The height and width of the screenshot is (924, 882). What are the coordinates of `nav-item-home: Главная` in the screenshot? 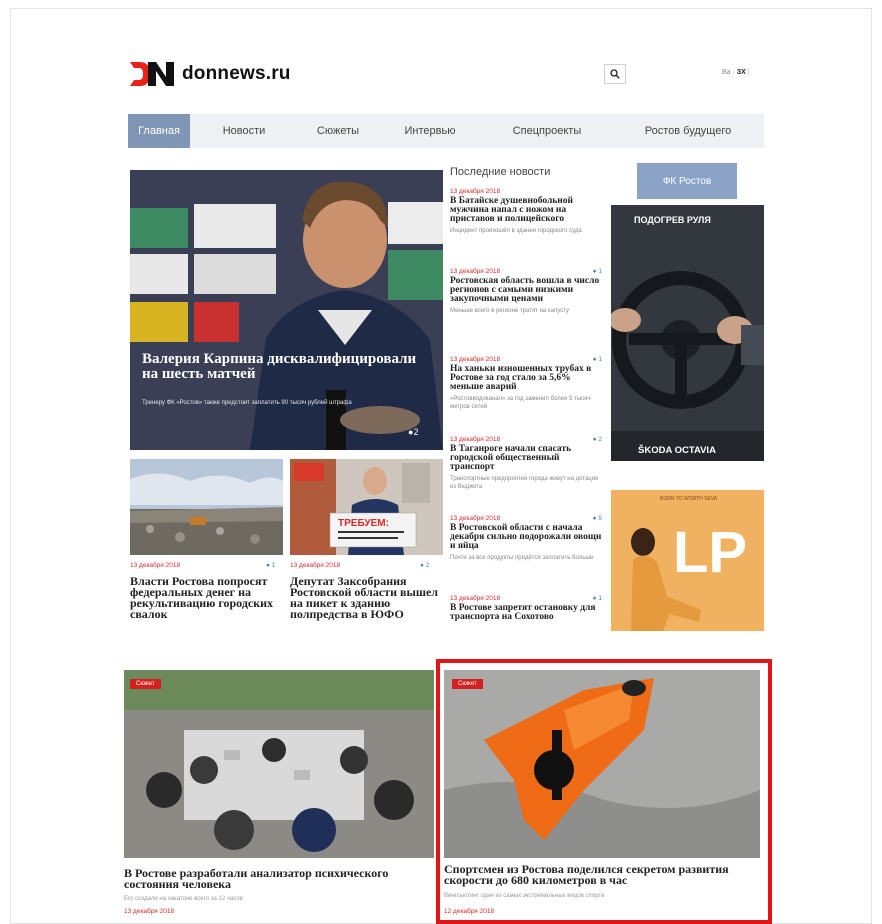 It's located at (159, 131).